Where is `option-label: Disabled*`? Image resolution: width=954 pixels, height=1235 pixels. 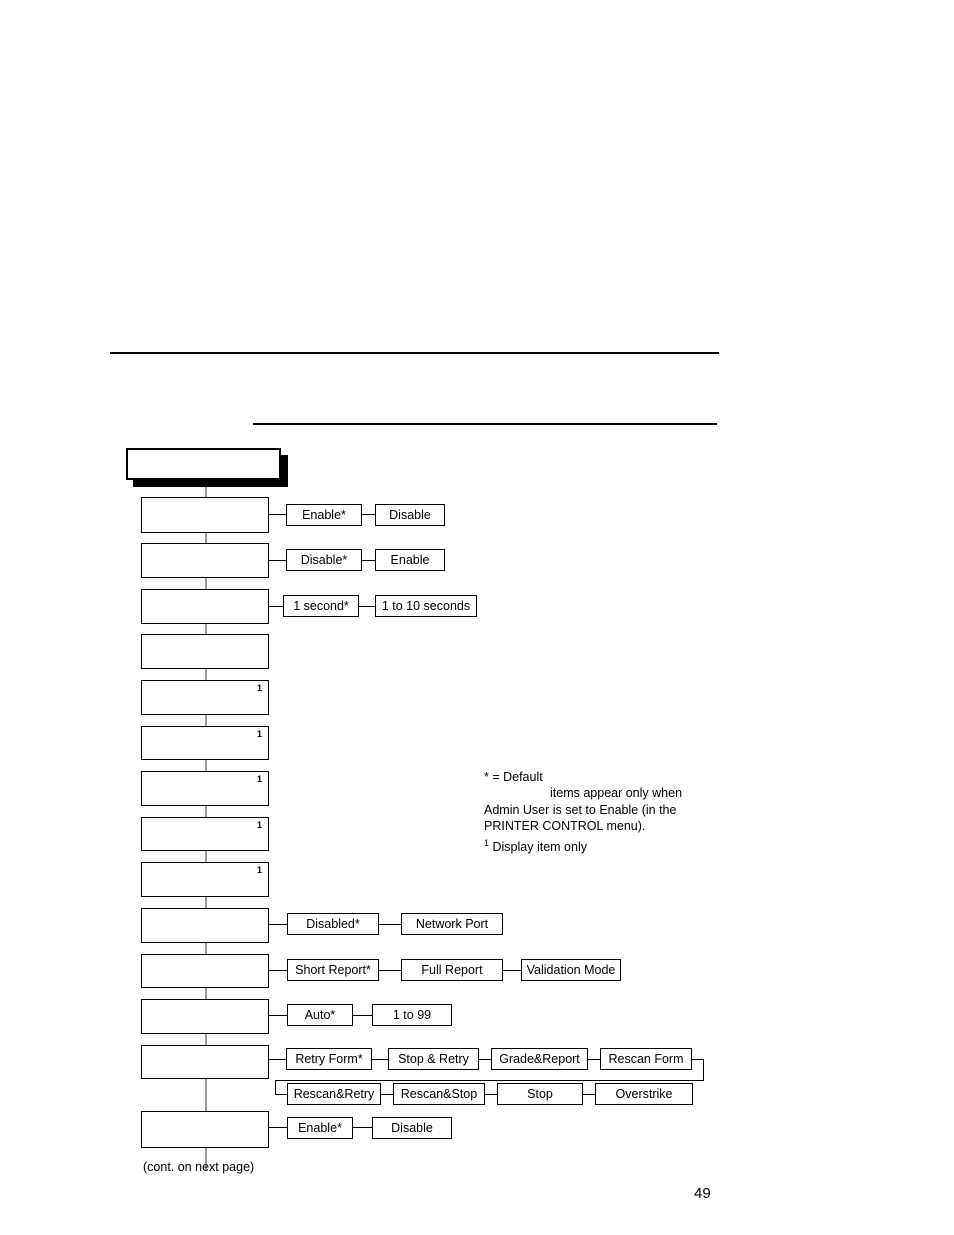 option-label: Disabled* is located at coordinates (333, 923).